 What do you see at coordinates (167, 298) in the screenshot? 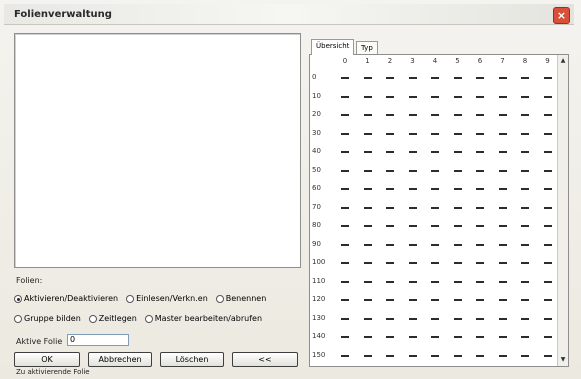
I see `option-import: Einlesen/Verkn.en` at bounding box center [167, 298].